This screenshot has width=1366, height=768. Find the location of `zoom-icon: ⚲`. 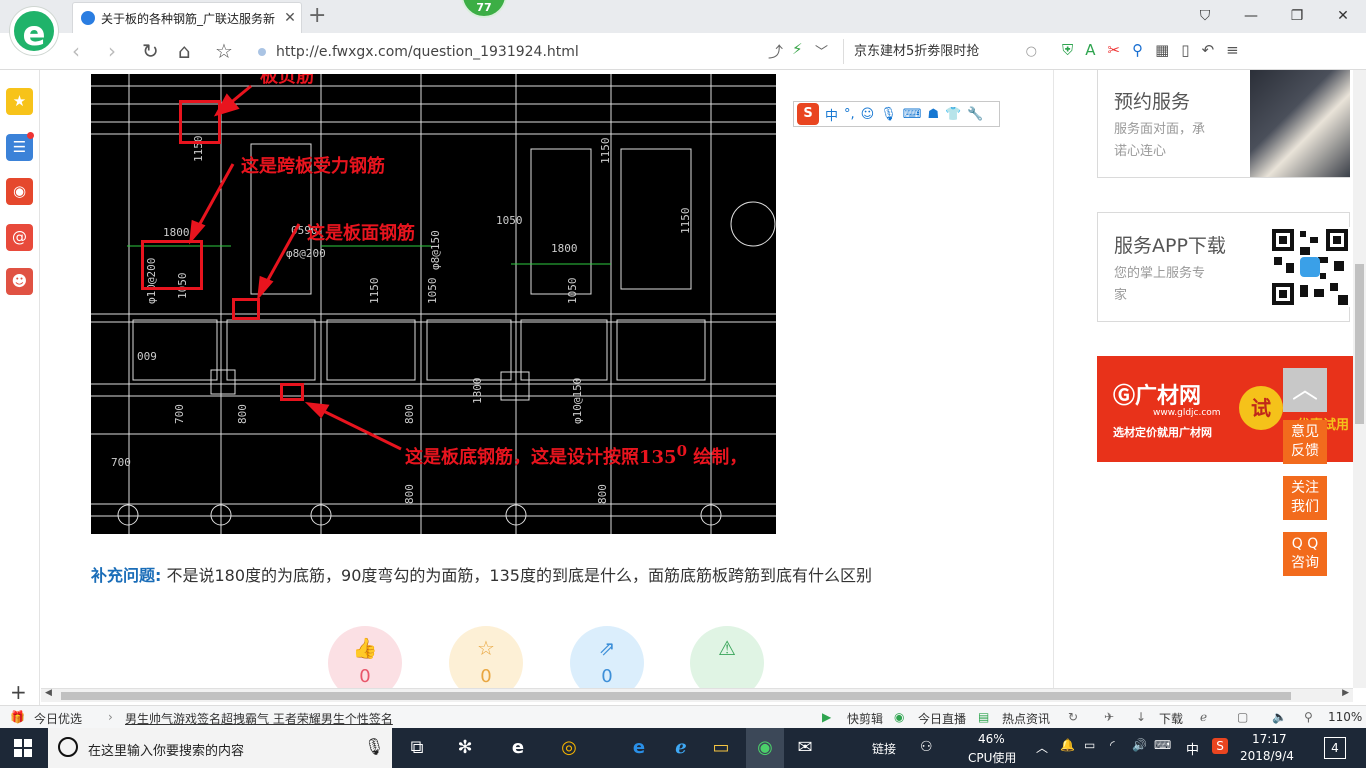

zoom-icon: ⚲ is located at coordinates (1308, 717).